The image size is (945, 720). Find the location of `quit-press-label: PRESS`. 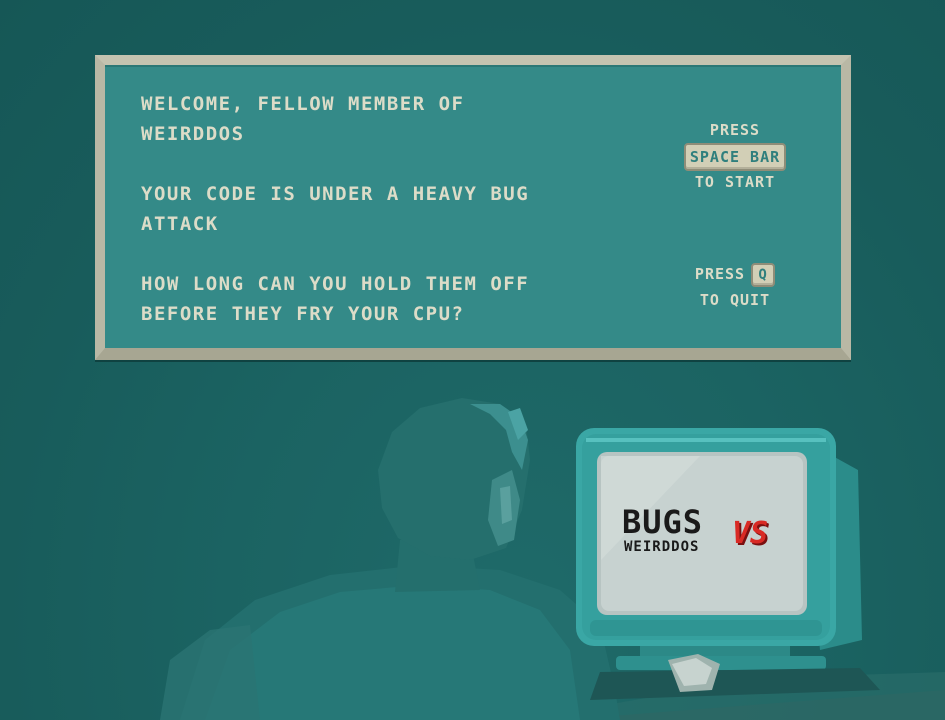

quit-press-label: PRESS is located at coordinates (720, 274).